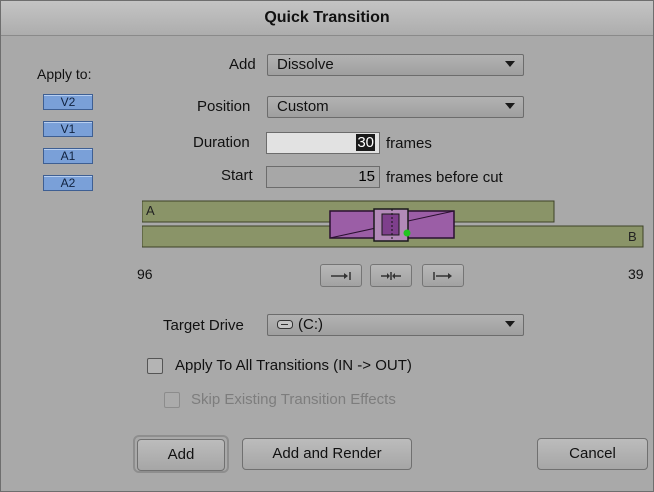 The height and width of the screenshot is (492, 654). What do you see at coordinates (390, 224) in the screenshot?
I see `transition-handle-inner` at bounding box center [390, 224].